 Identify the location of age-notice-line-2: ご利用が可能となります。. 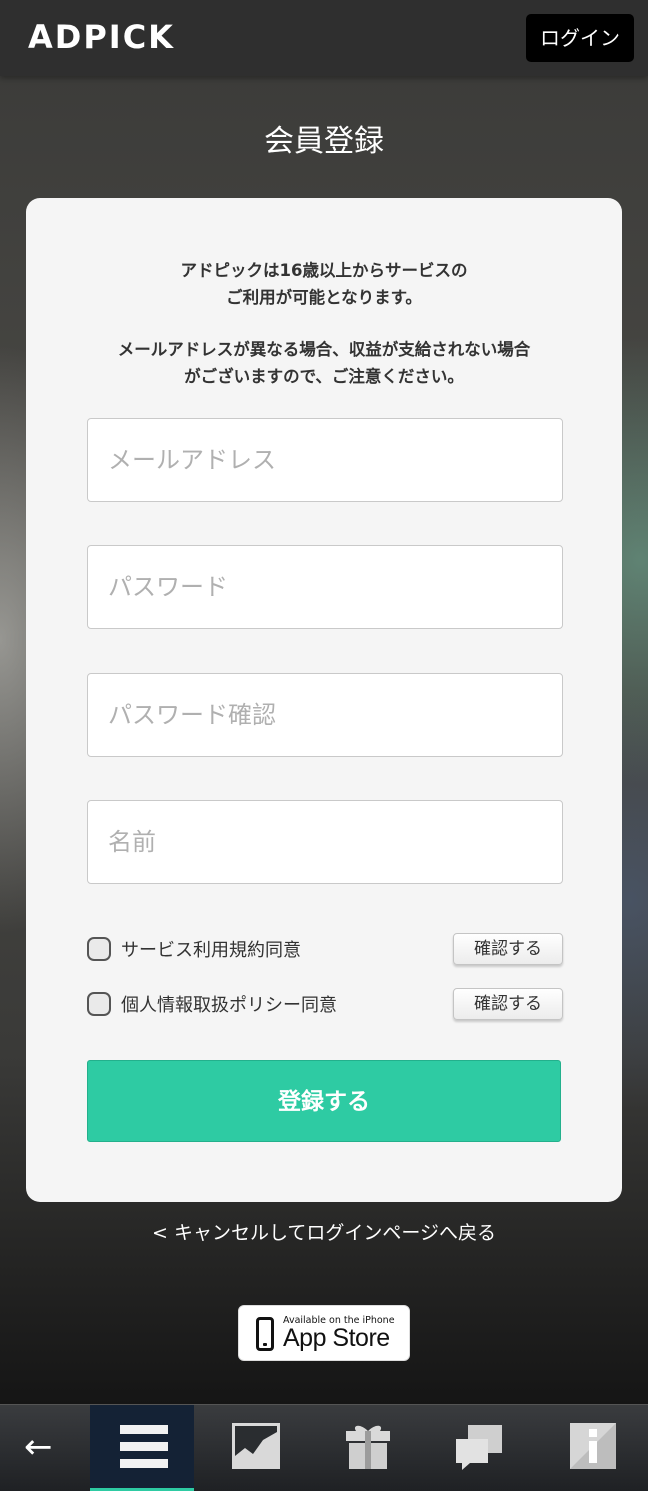
(324, 297).